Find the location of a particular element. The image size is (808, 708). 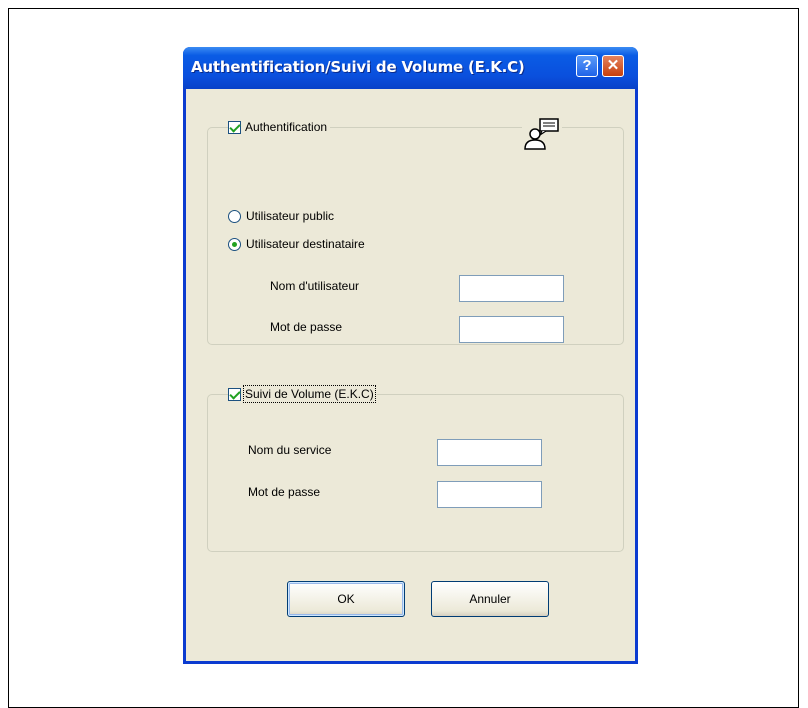

volume-tracking-checkbox-label: Suivi de Volume (E.K.C) is located at coordinates (309, 394).